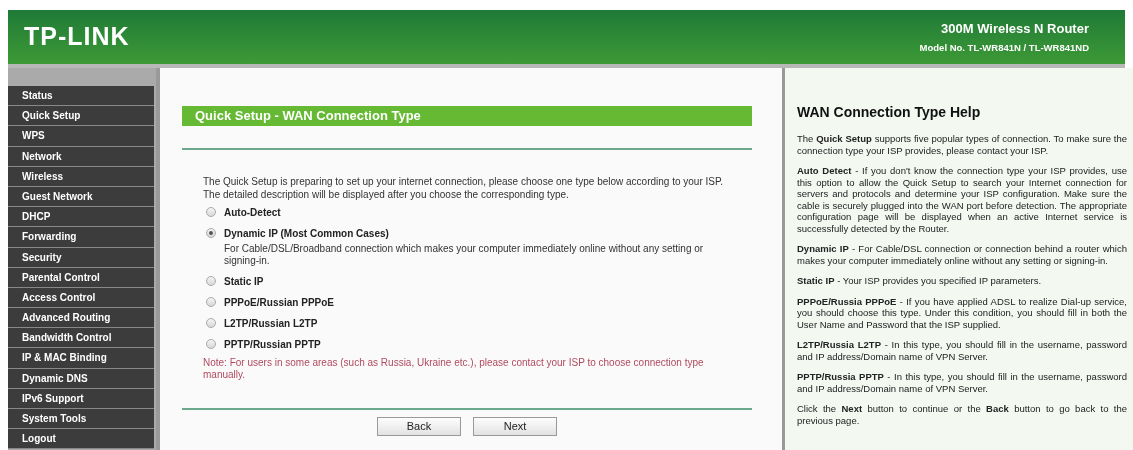 This screenshot has width=1133, height=450. Describe the element at coordinates (306, 233) in the screenshot. I see `option-label: Dynamic IP (Most Common Cases)` at that location.